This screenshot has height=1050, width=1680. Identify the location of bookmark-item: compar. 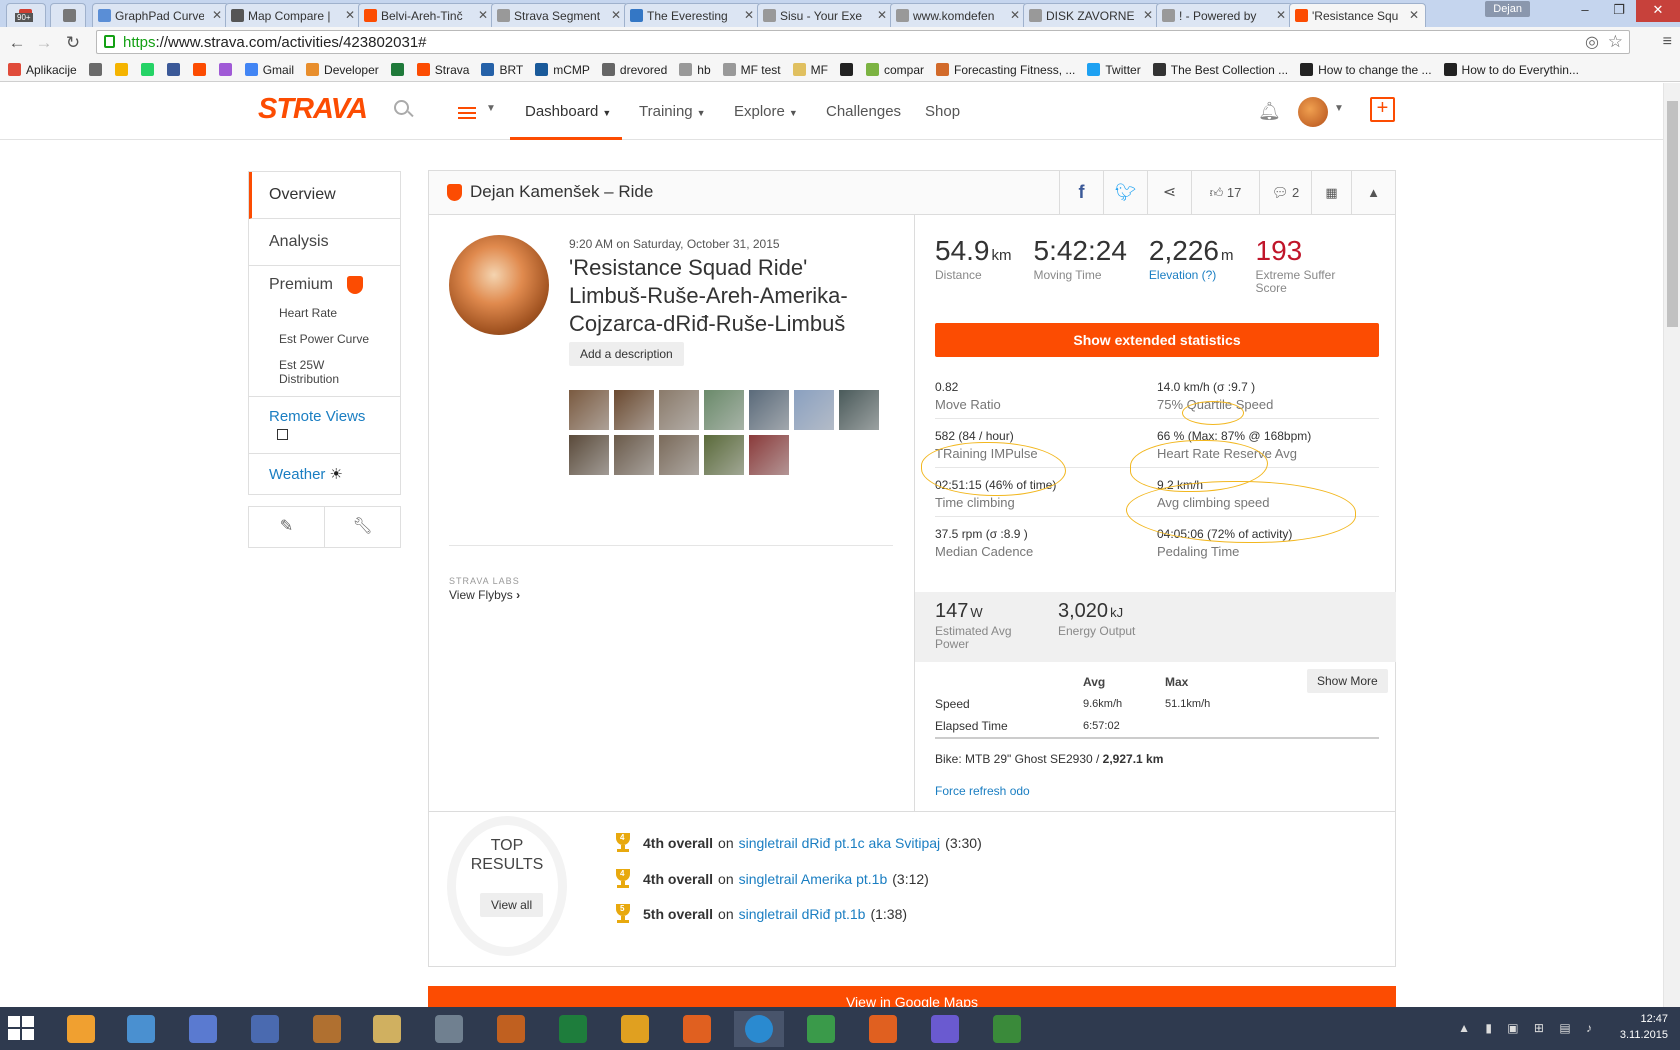
(894, 70).